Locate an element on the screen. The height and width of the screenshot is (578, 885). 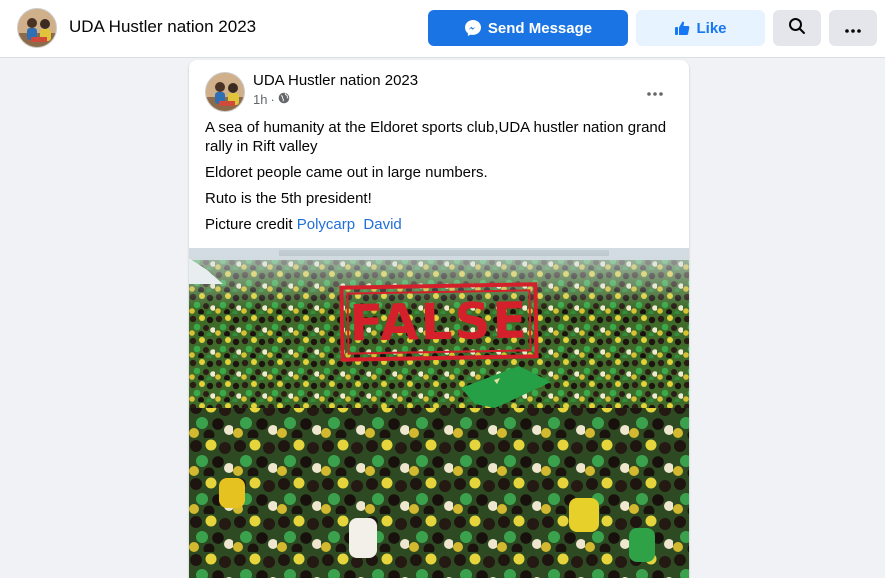
credit-tag-first: Polycarp is located at coordinates (326, 224).